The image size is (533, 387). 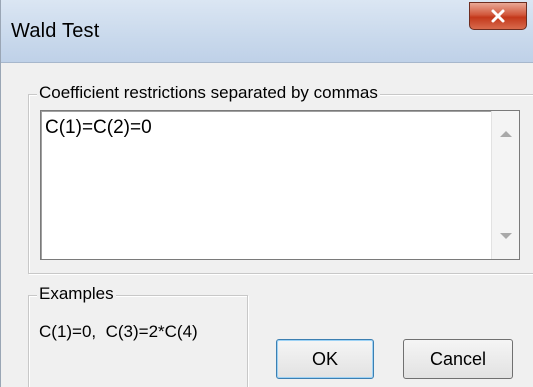 I want to click on examples-group-label: Examples, so click(x=76, y=294).